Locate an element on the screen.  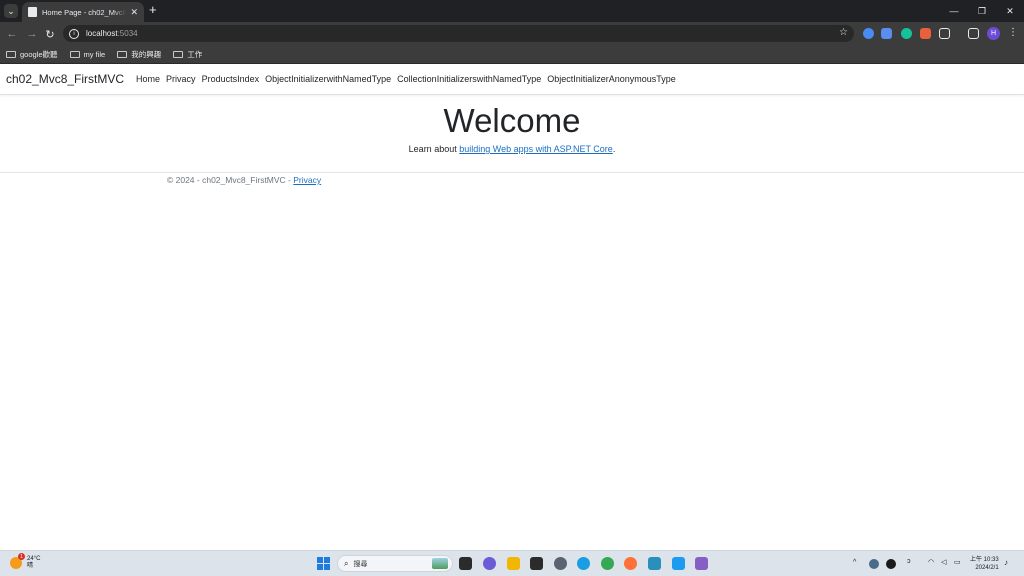
bookmark-folder: 工作 is located at coordinates (187, 54).